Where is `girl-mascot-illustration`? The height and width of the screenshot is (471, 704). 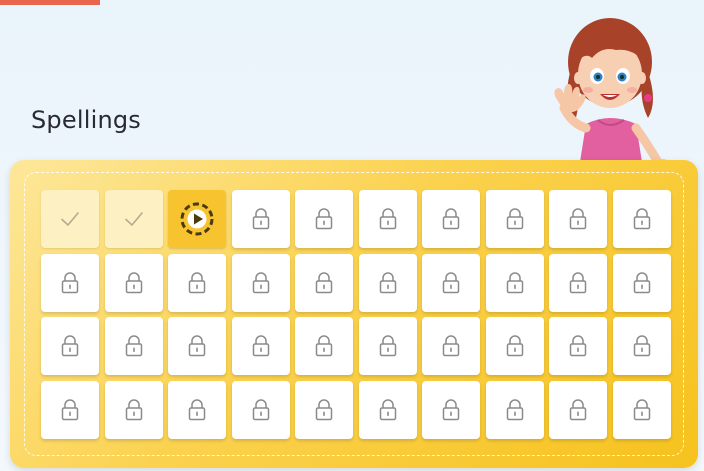 girl-mascot-illustration is located at coordinates (612, 93).